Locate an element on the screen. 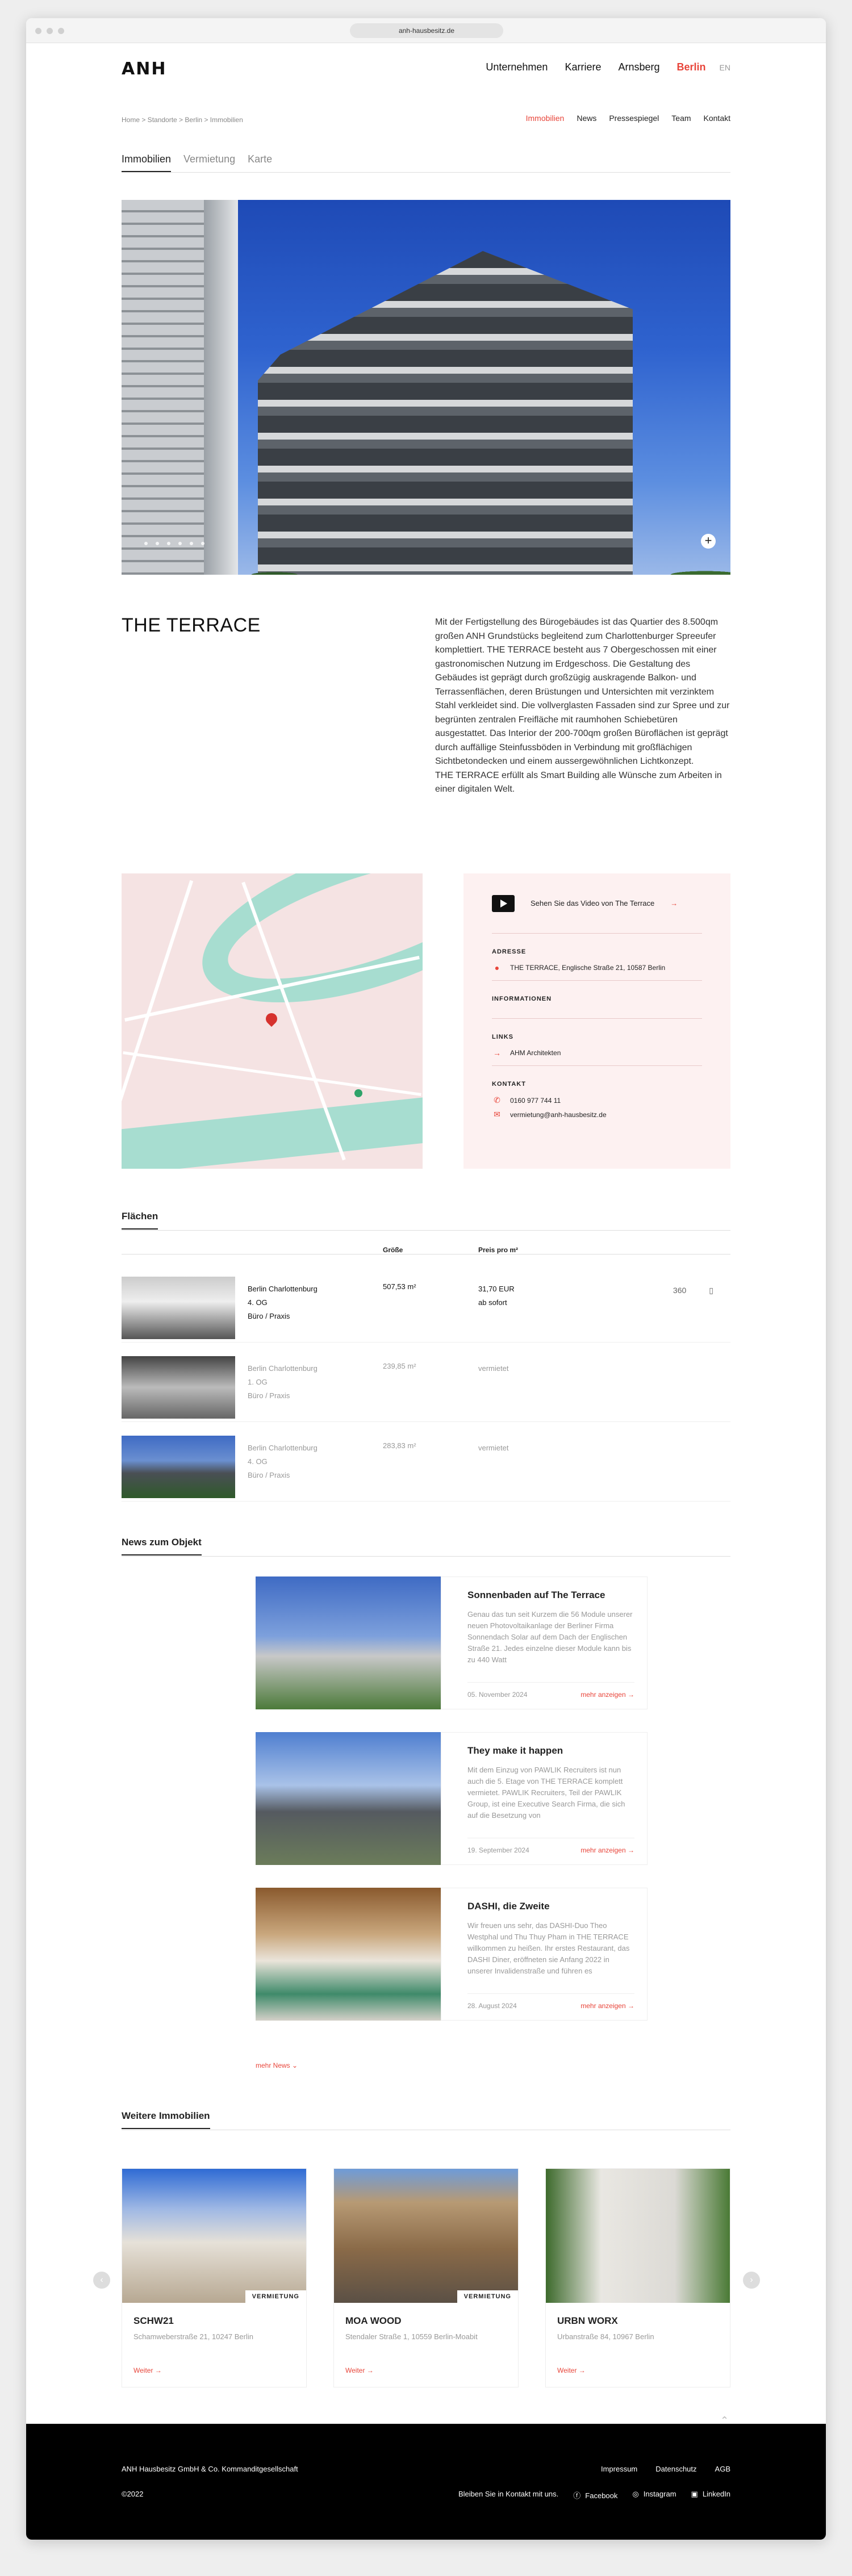  360-tour-icon: 360 is located at coordinates (679, 1290).